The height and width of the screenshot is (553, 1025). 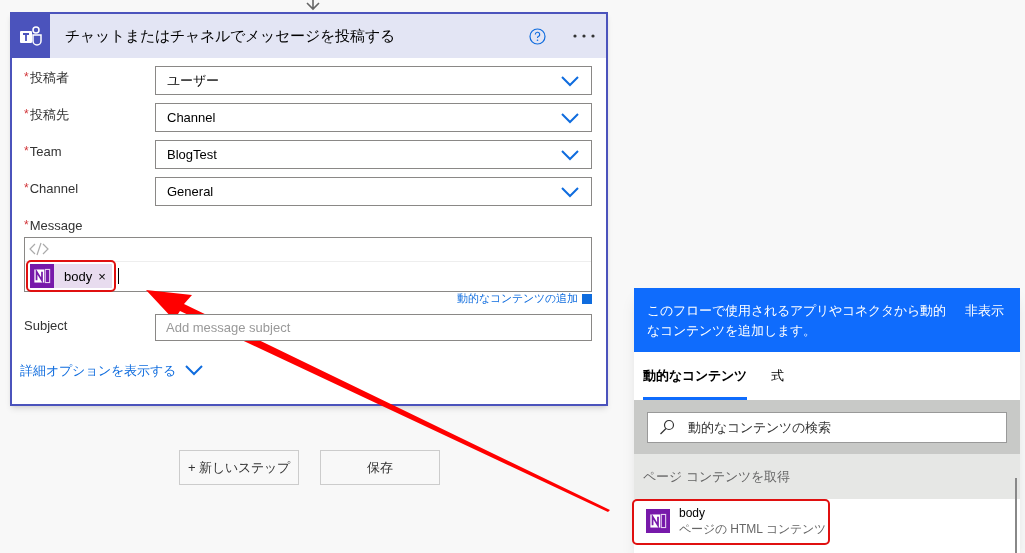 I want to click on panel-tab: 式, so click(x=777, y=376).